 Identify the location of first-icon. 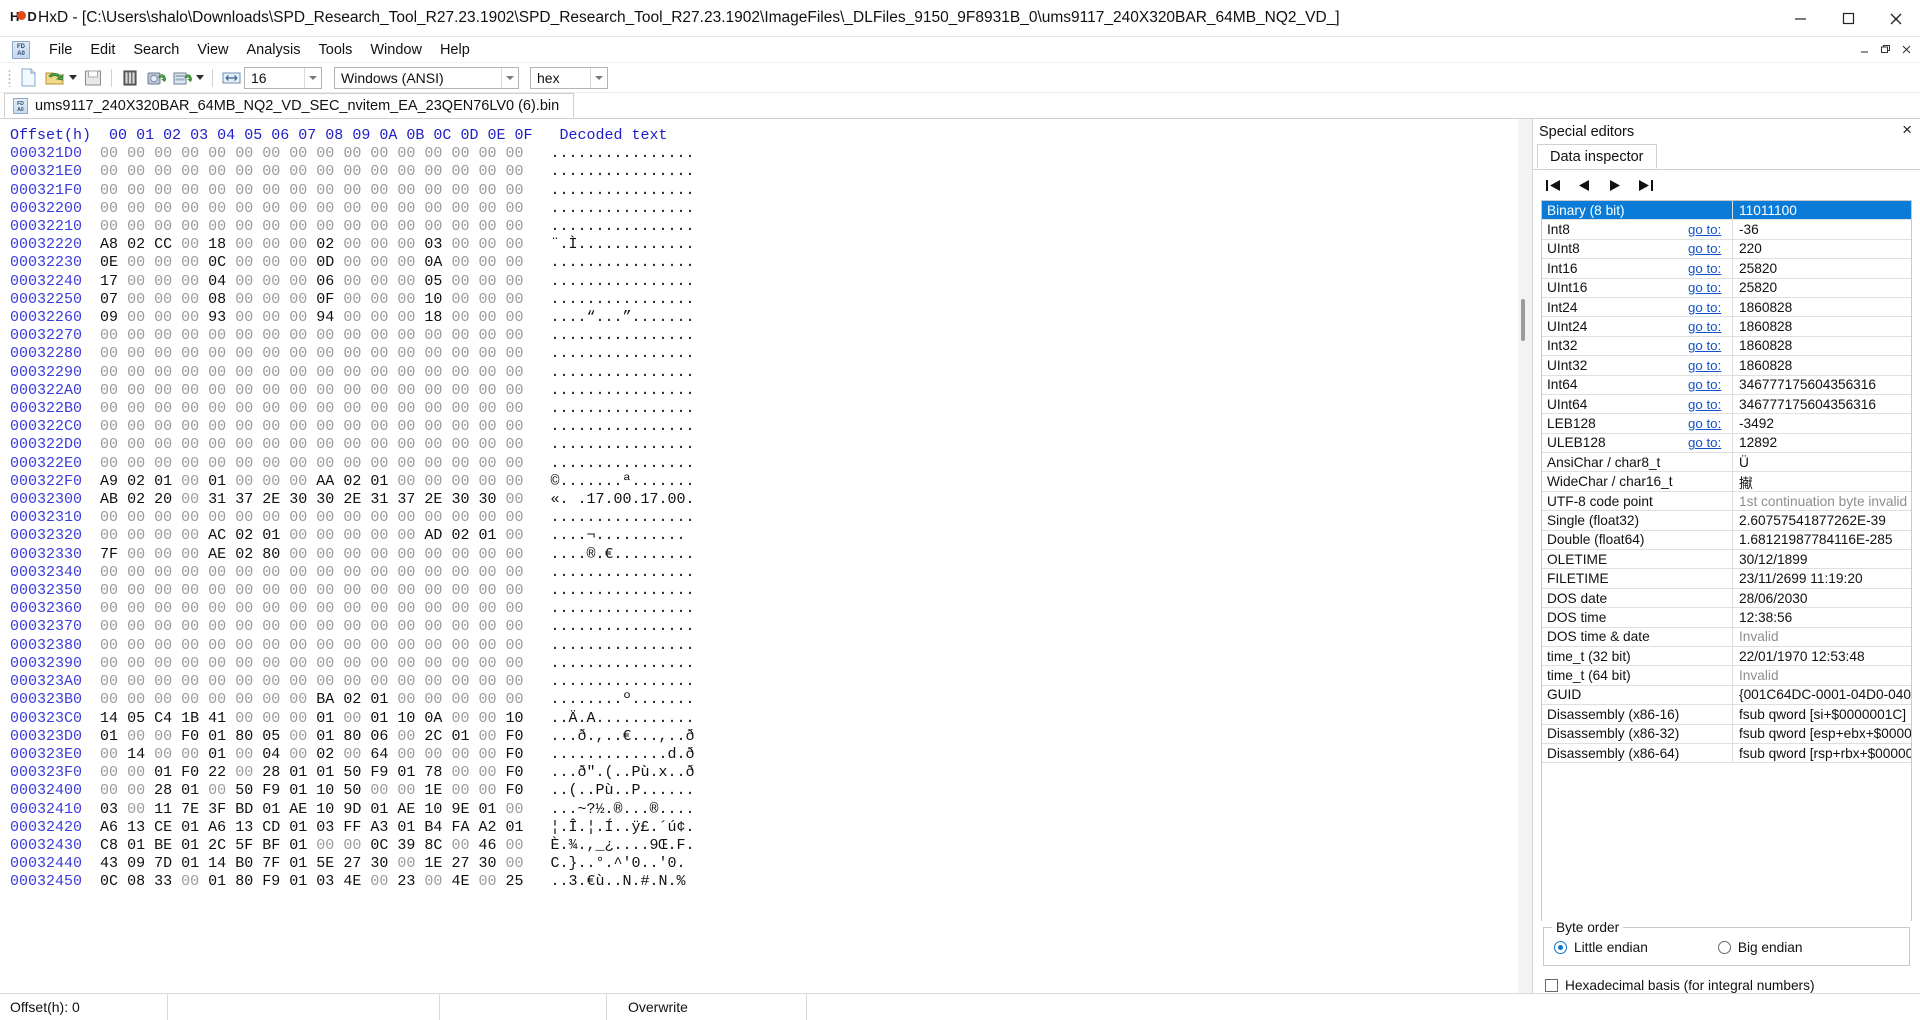
(1553, 185).